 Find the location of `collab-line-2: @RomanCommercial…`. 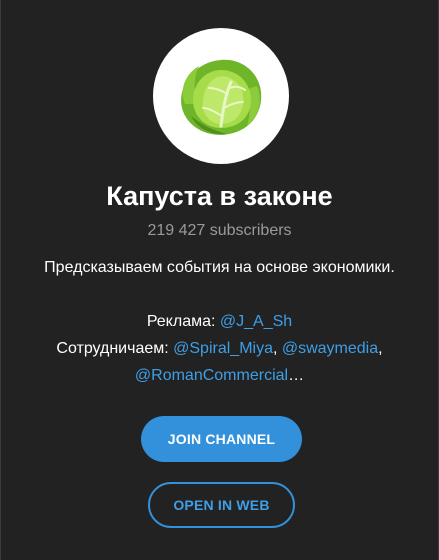

collab-line-2: @RomanCommercial… is located at coordinates (219, 375).